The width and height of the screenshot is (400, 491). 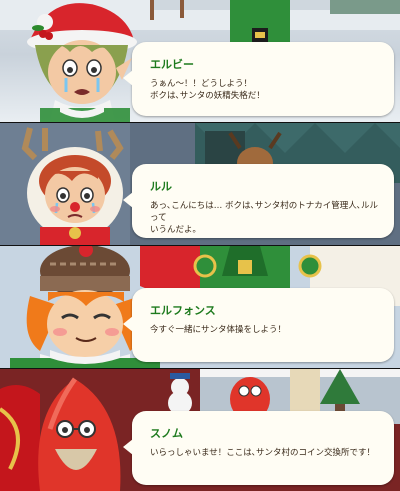 I want to click on dialogue-line: 今すぐ一緒にサンタ体操をしよう！, so click(x=218, y=330).